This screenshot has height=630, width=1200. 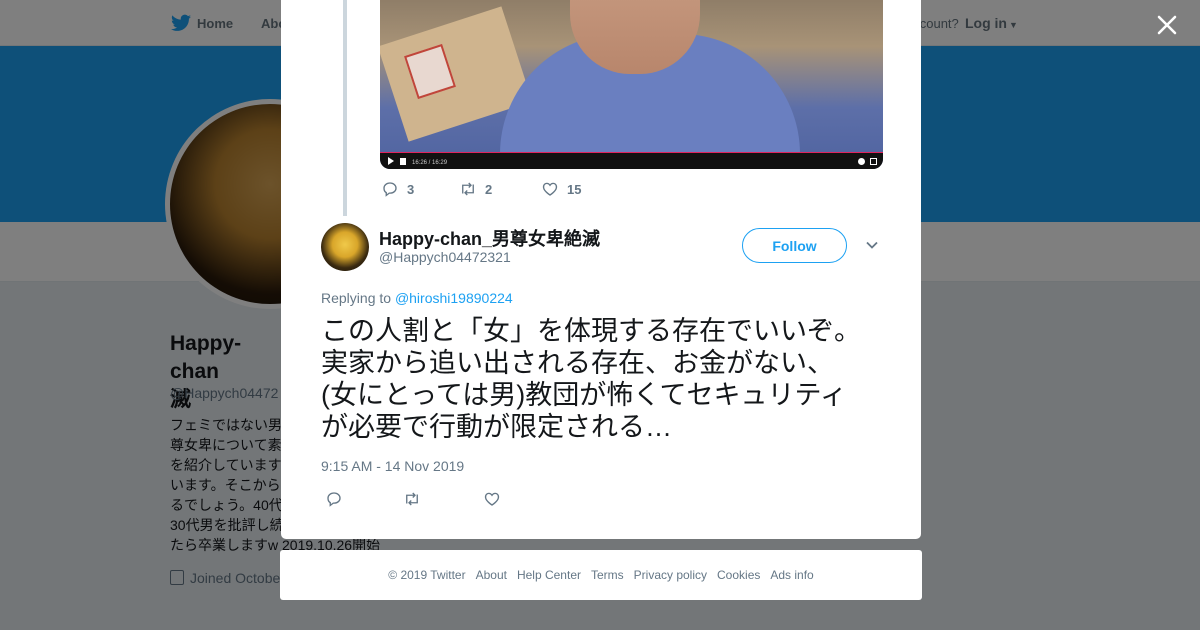 I want to click on video-time: 16:26 / 16:29, so click(x=430, y=163).